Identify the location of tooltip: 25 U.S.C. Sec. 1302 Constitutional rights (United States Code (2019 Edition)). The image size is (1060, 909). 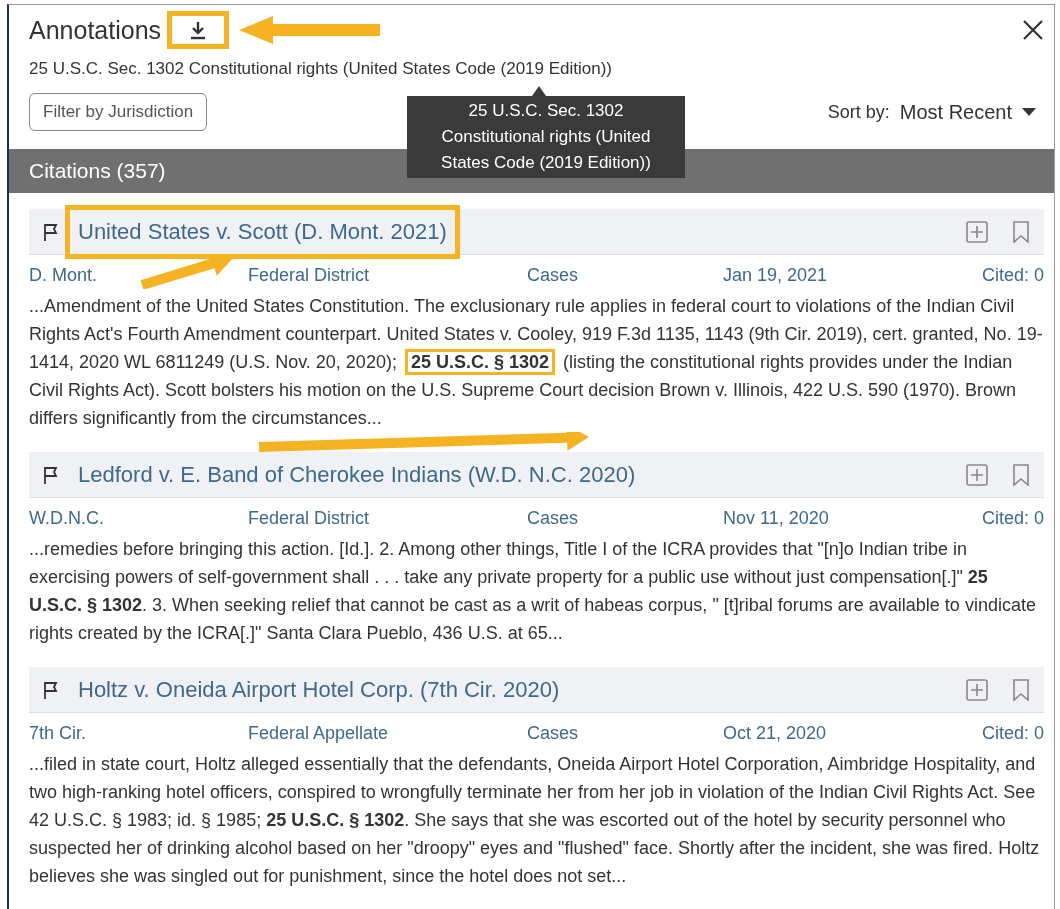
(546, 137).